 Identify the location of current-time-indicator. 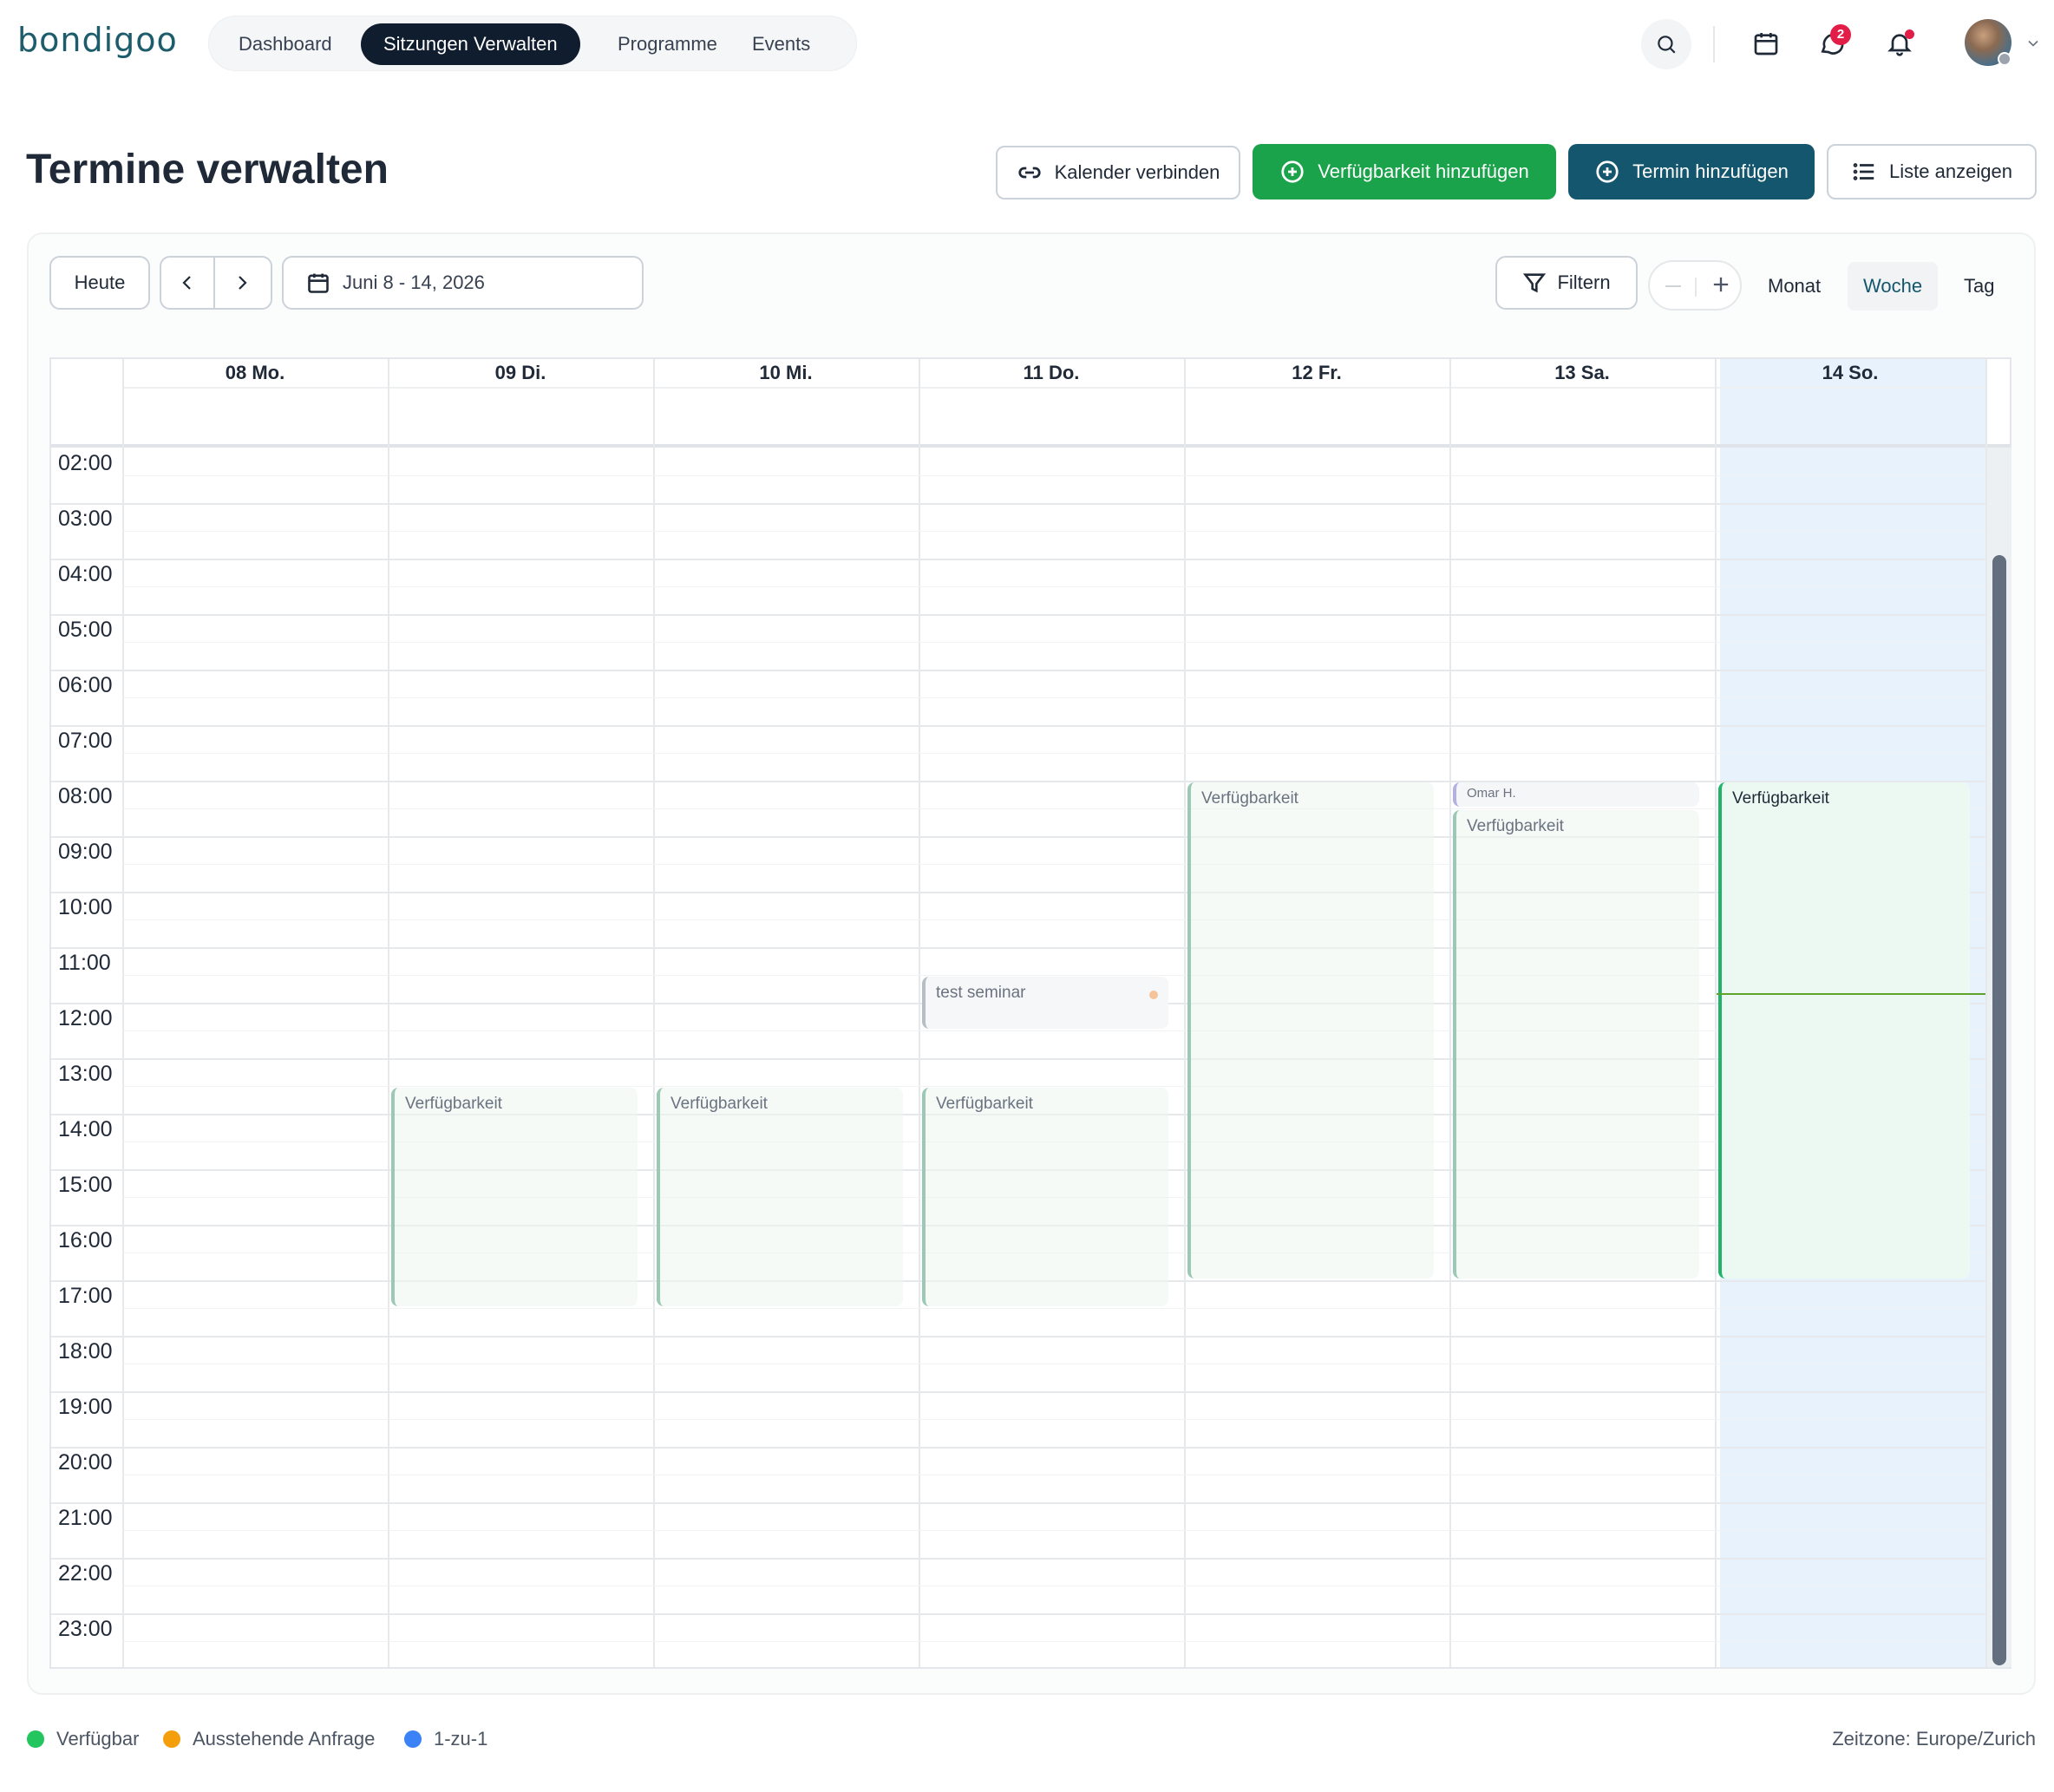
(1851, 995).